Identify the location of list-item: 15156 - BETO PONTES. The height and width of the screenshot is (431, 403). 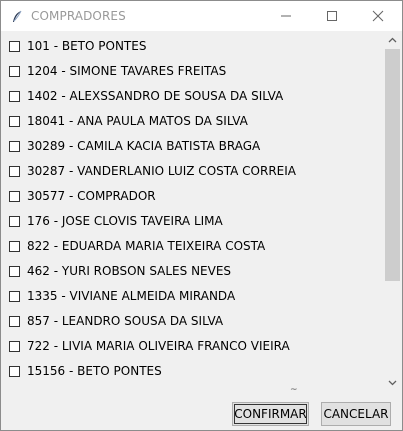
(84, 371).